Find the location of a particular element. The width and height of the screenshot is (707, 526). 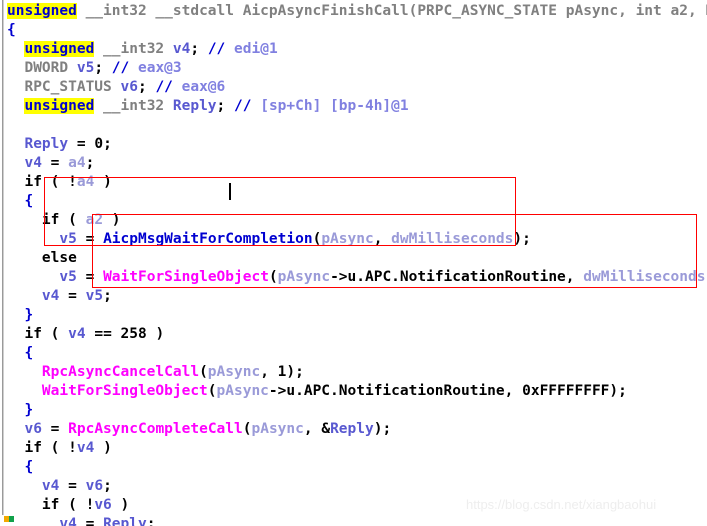

code-line-18: if ( v4 == 258 ) is located at coordinates (82, 334).